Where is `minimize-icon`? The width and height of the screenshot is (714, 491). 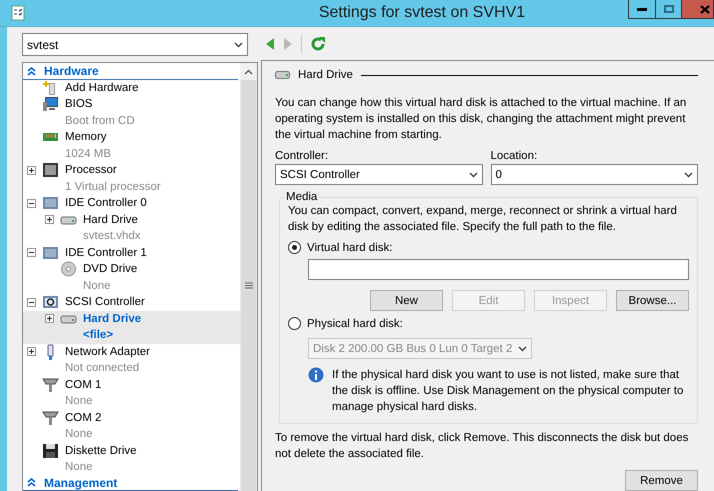
minimize-icon is located at coordinates (642, 9).